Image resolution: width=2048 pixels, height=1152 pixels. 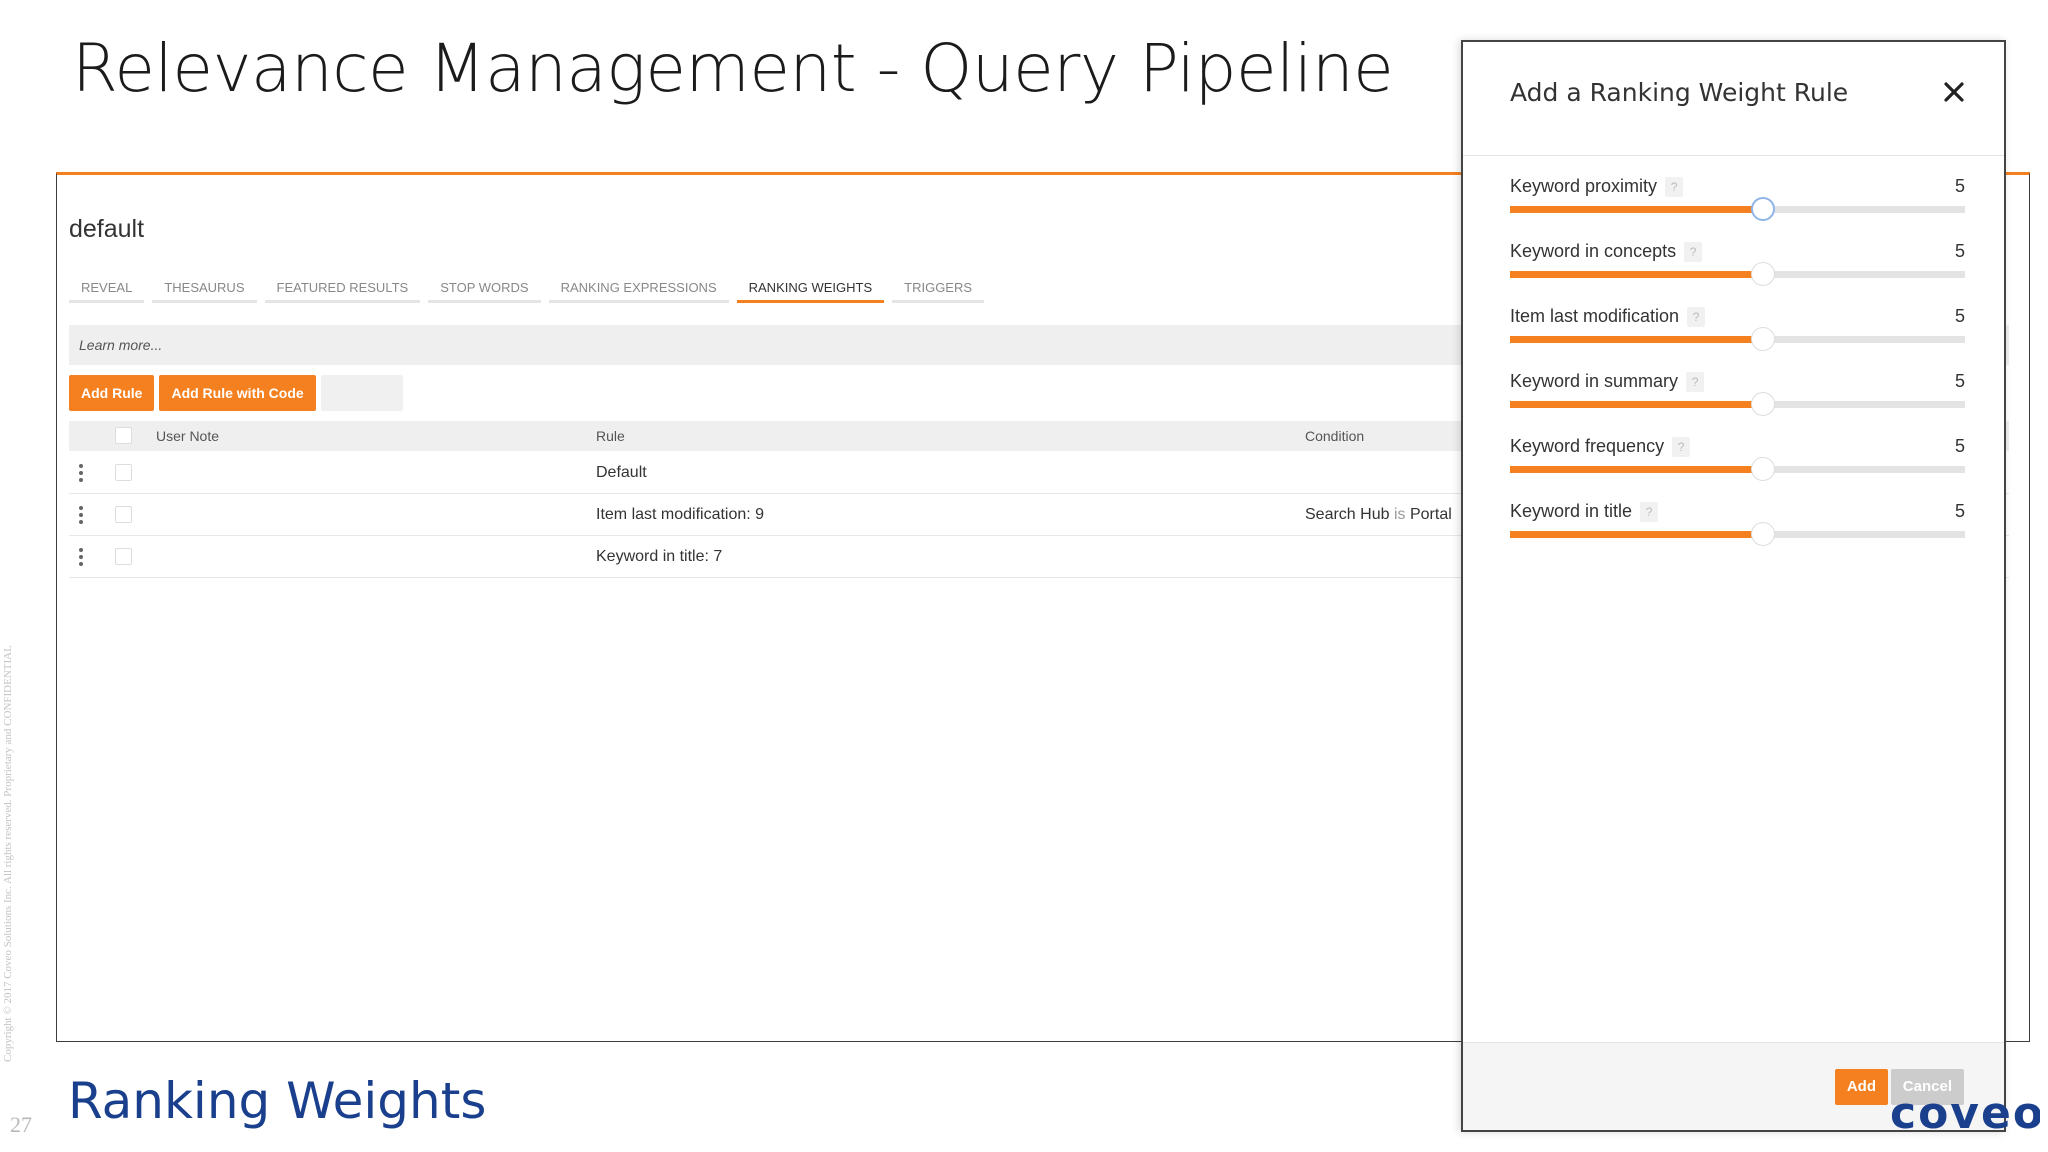 What do you see at coordinates (1679, 92) in the screenshot?
I see `dialog-title: Add a Ranking Weight Rule` at bounding box center [1679, 92].